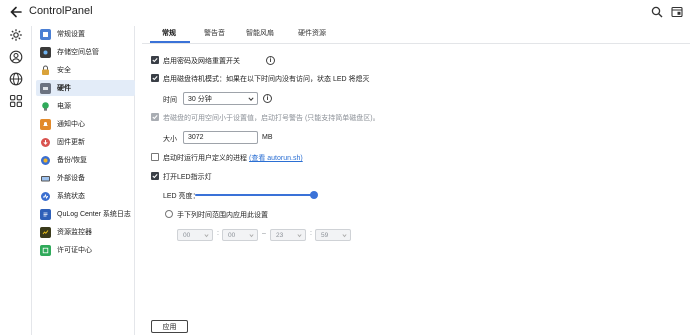  Describe the element at coordinates (187, 177) in the screenshot. I see `led-label: 打开LED指示灯` at that location.